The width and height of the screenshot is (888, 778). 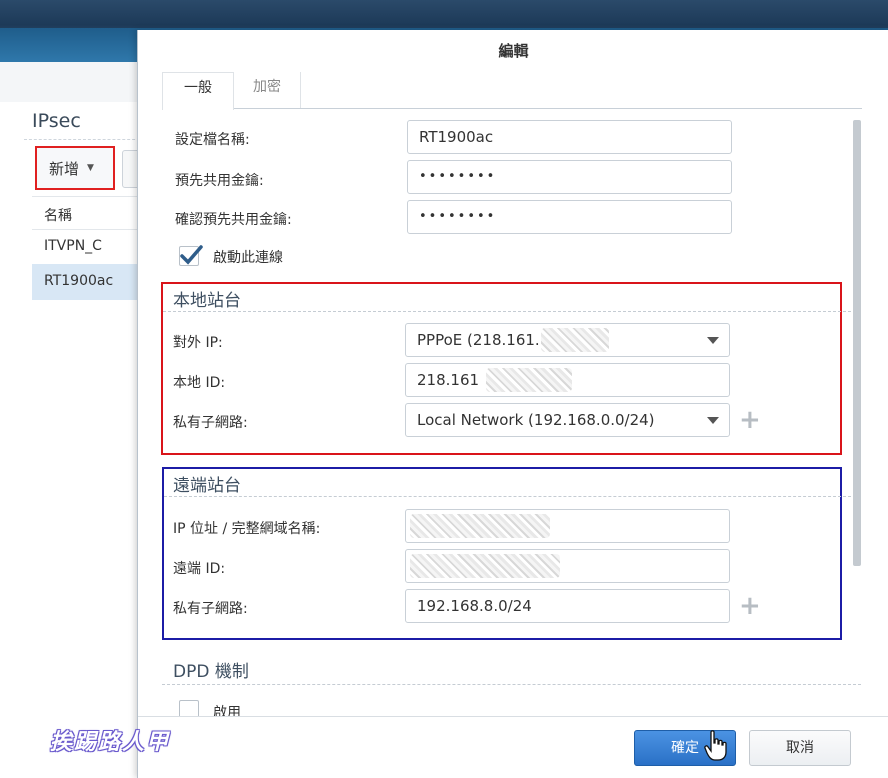 What do you see at coordinates (219, 181) in the screenshot?
I see `psk-label: 預先共用金鑰:` at bounding box center [219, 181].